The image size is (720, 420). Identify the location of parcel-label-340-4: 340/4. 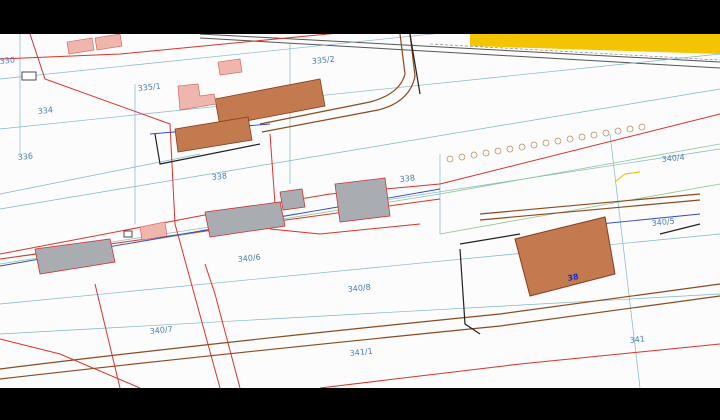
(673, 158).